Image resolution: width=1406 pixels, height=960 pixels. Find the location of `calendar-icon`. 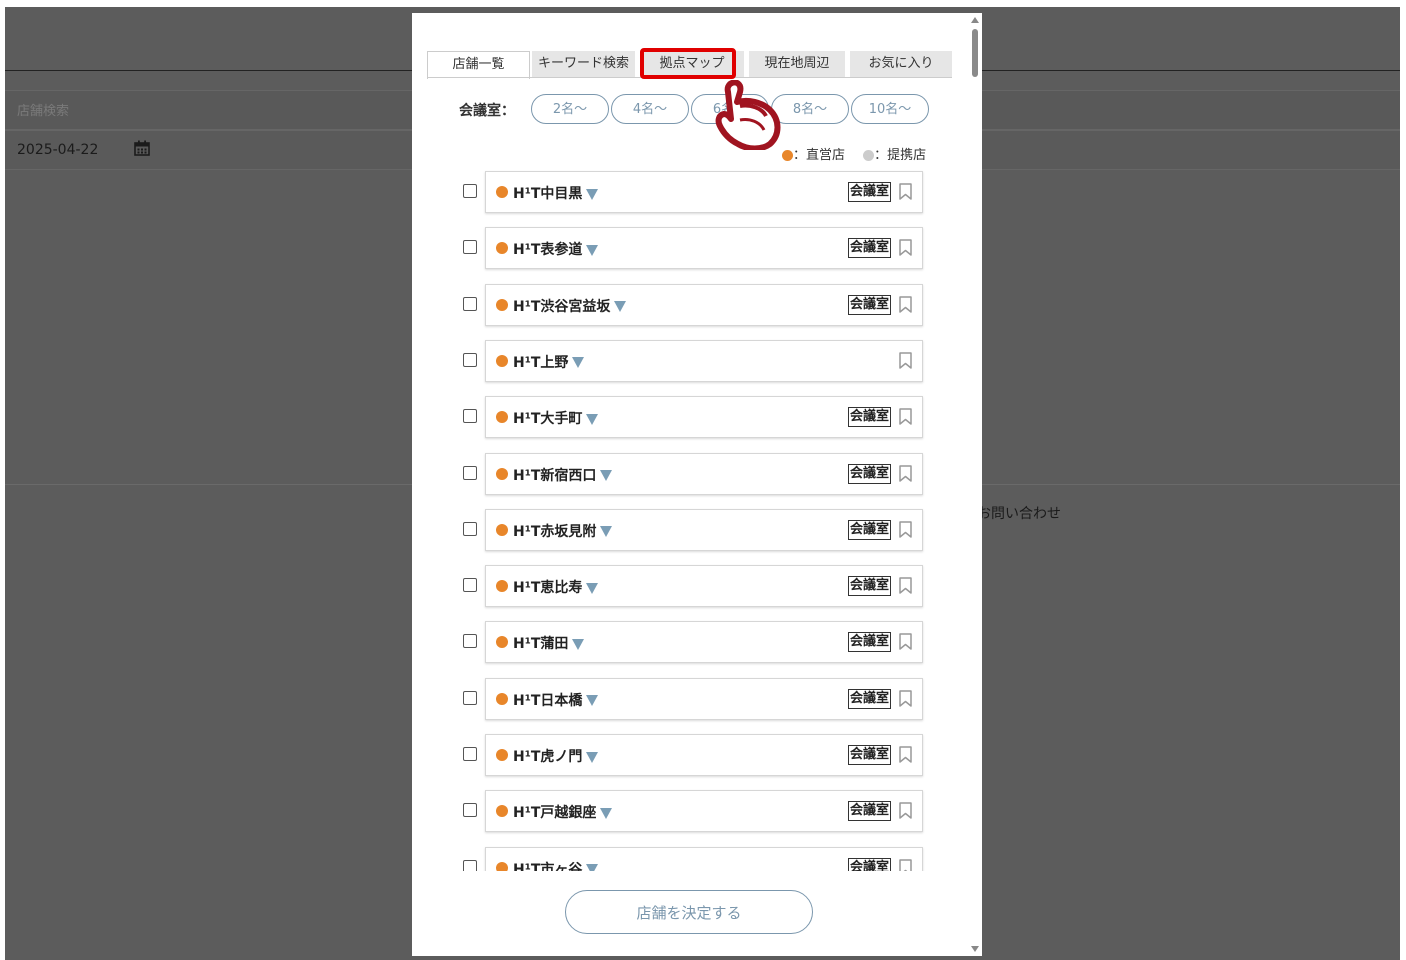

calendar-icon is located at coordinates (142, 148).